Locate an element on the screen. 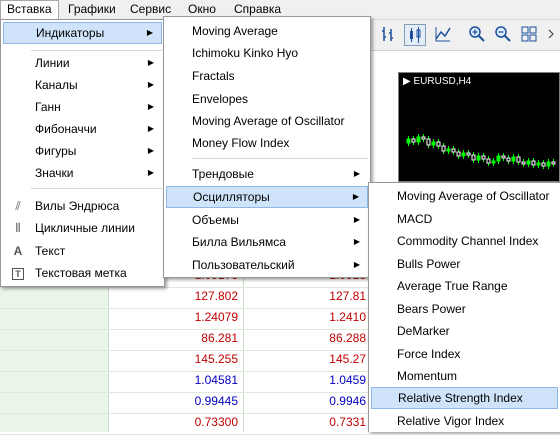 The height and width of the screenshot is (435, 560). line-chart-icon is located at coordinates (443, 35).